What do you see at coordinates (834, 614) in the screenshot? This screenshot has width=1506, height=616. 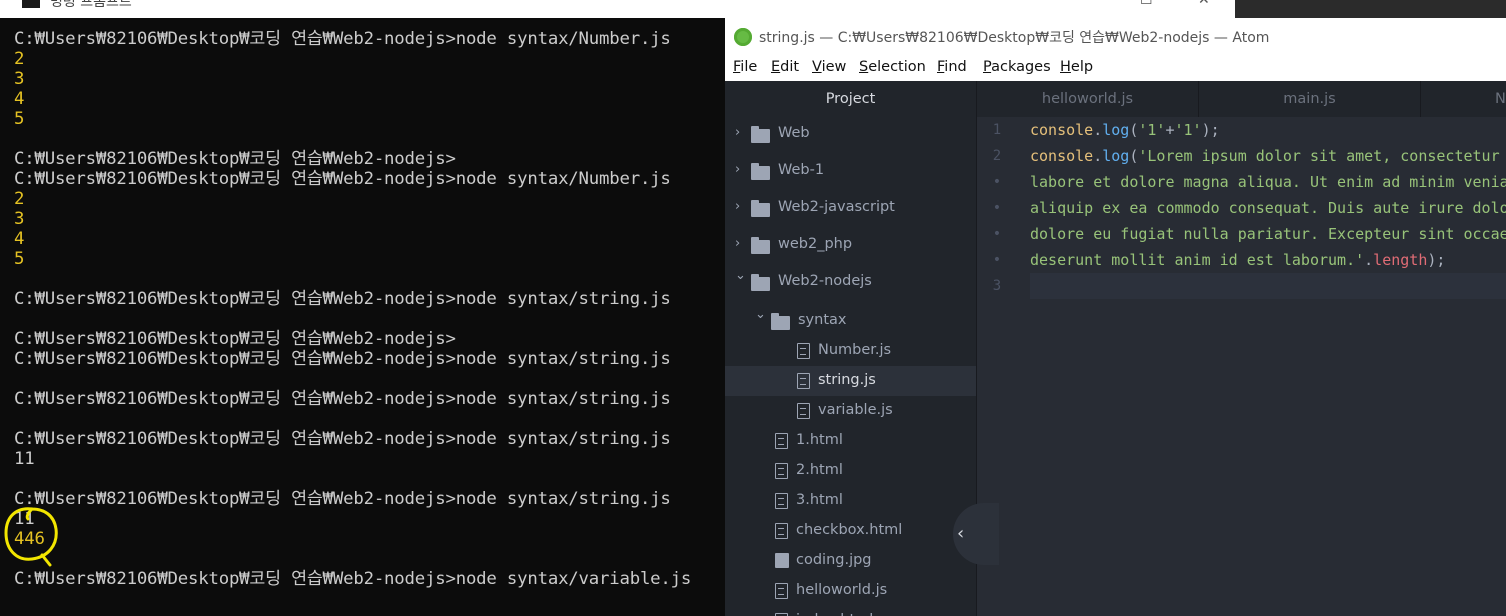 I see `tree-item-label: index.html` at bounding box center [834, 614].